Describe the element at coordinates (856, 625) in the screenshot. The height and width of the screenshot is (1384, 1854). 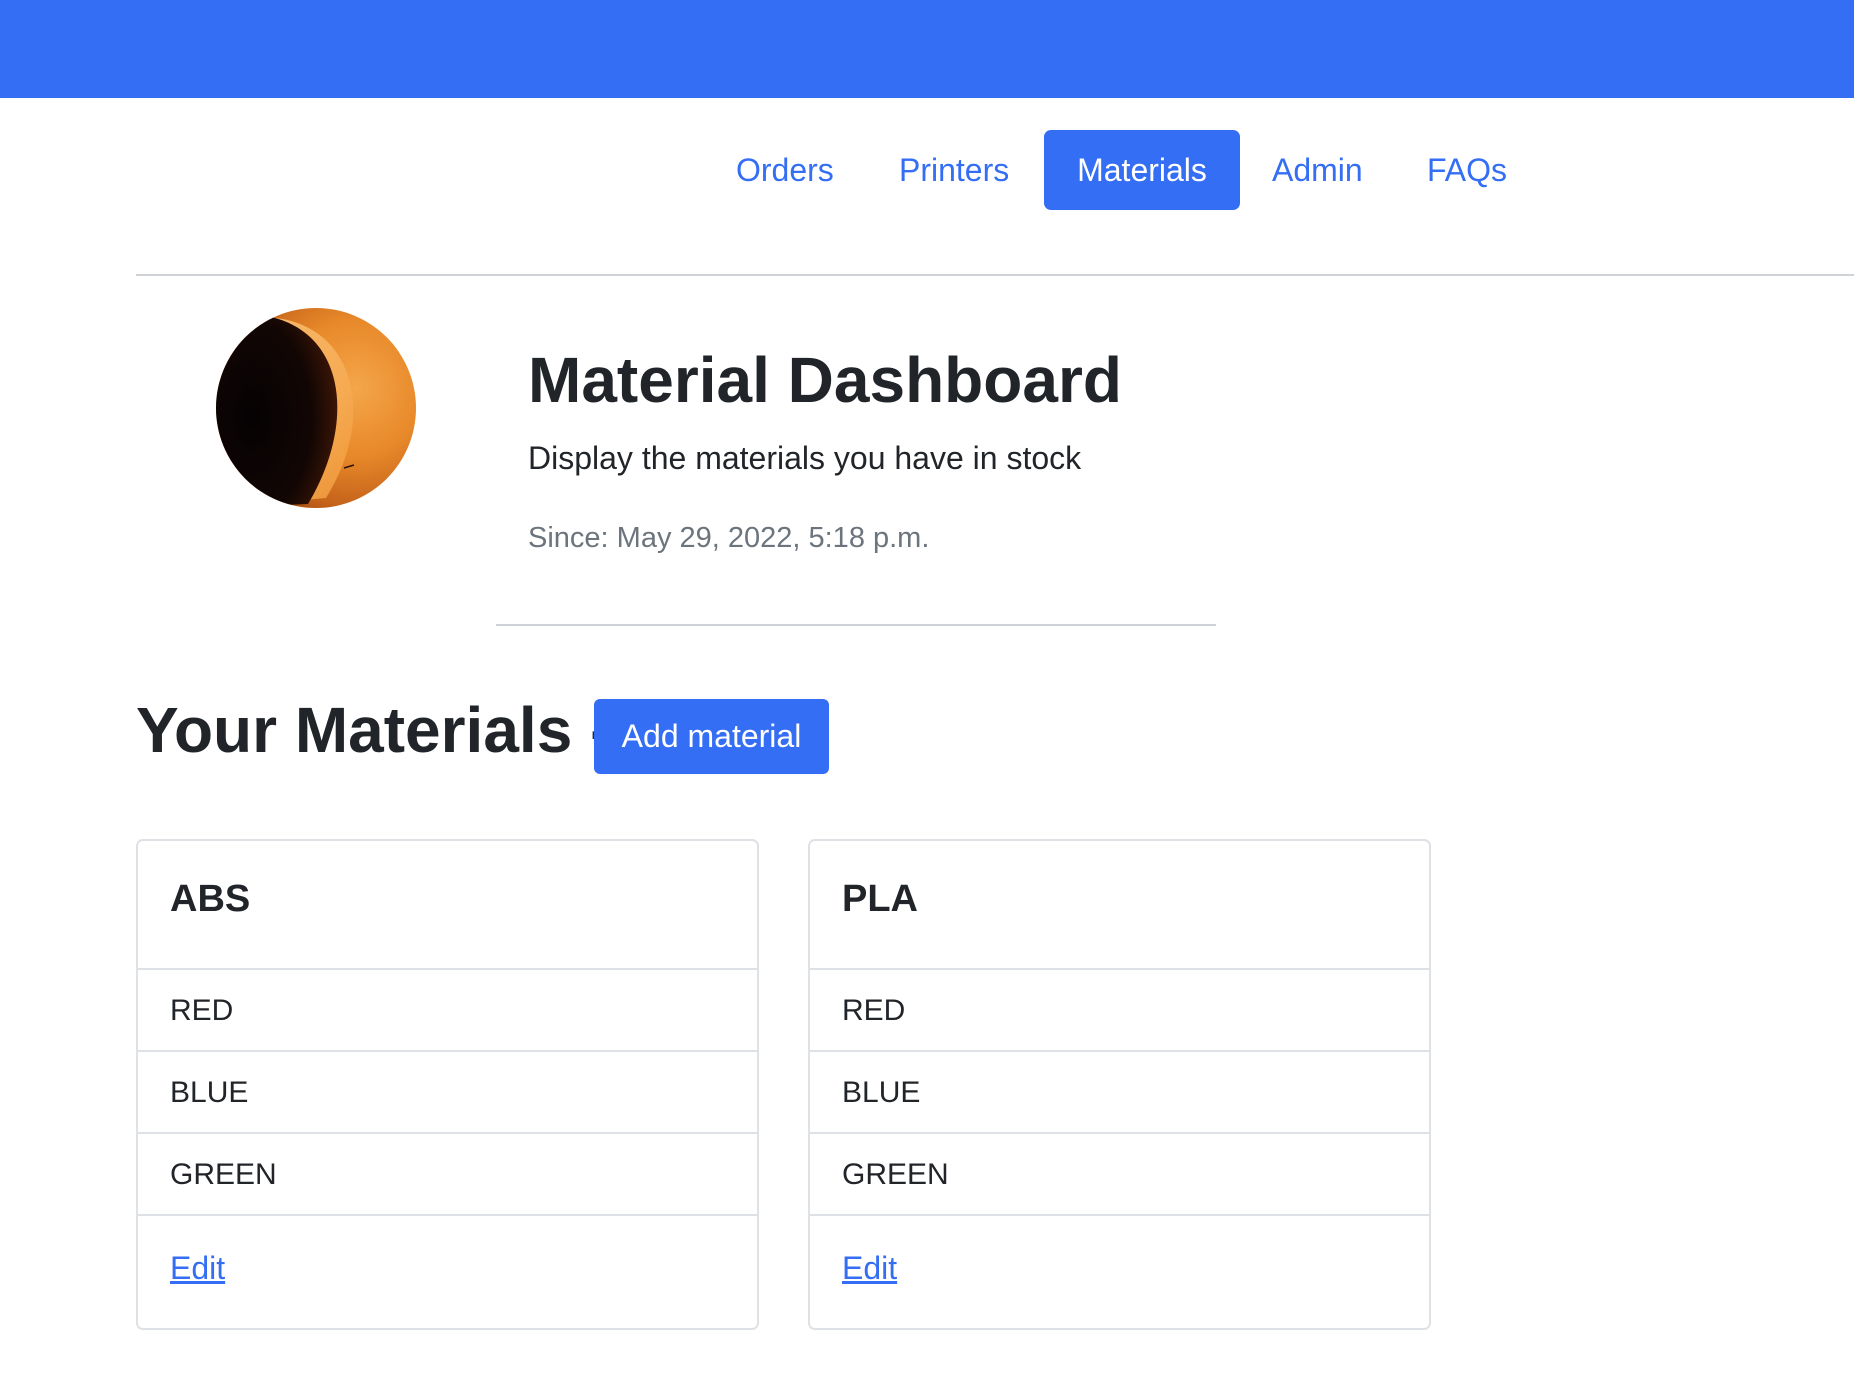
I see `header-divider` at that location.